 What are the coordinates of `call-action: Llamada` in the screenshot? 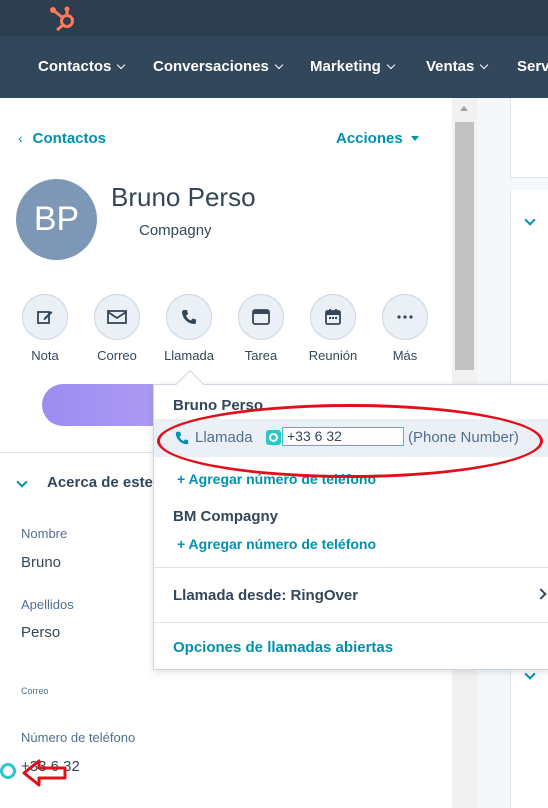 It's located at (189, 328).